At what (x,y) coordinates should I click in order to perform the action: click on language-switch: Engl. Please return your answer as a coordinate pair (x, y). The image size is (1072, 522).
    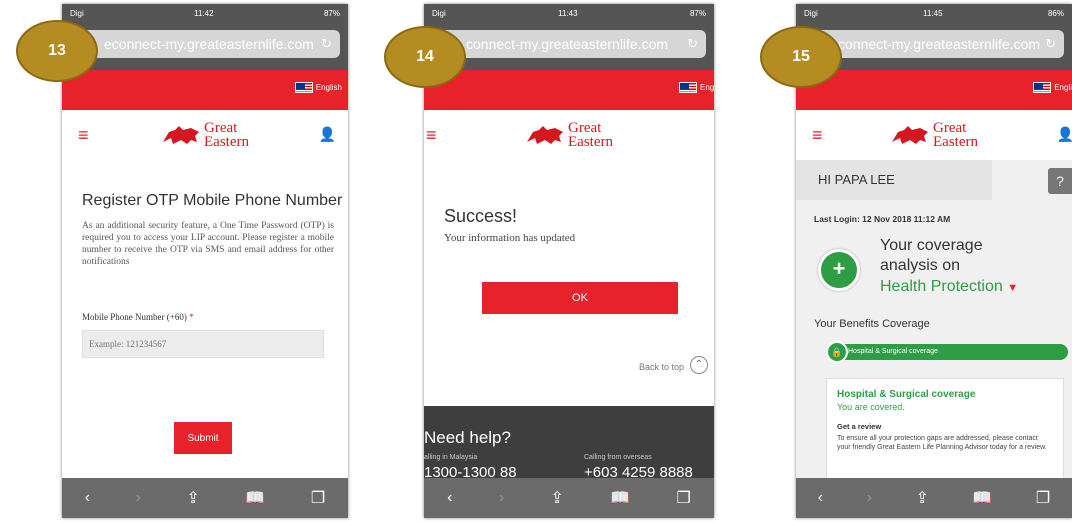
    Looking at the image, I should click on (696, 87).